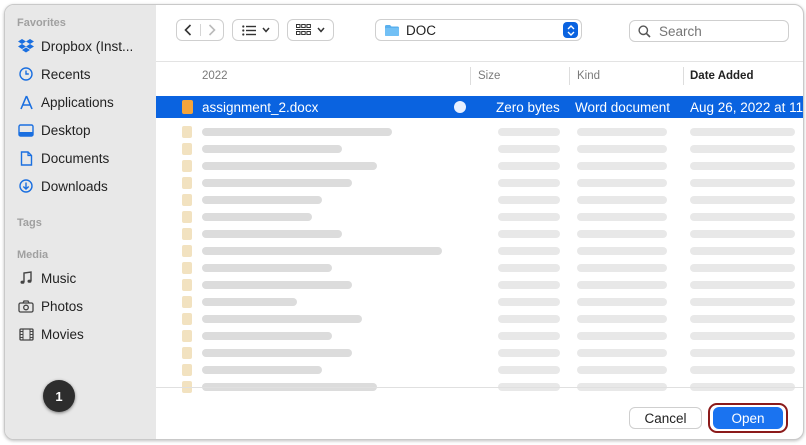  What do you see at coordinates (62, 186) in the screenshot?
I see `sidebar-item-downloads: Downloads` at bounding box center [62, 186].